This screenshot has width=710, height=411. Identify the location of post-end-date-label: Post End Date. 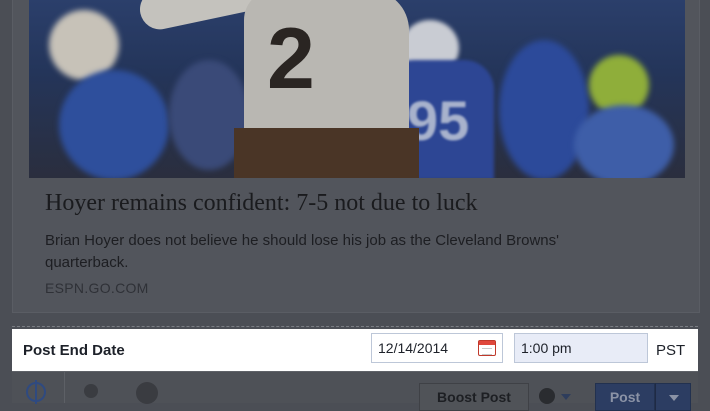
(74, 350).